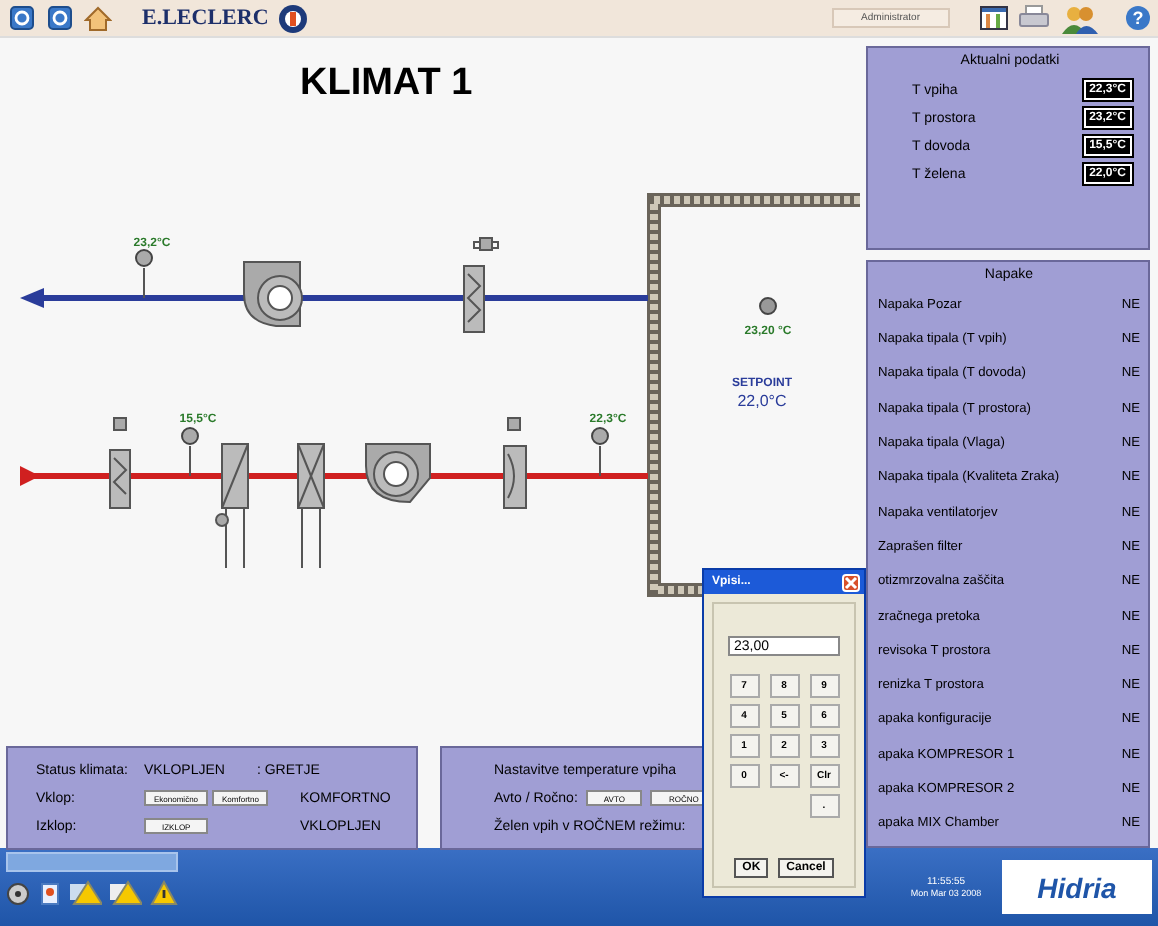 This screenshot has width=1158, height=926. I want to click on brand-logo-text: E.LECLERC, so click(205, 18).